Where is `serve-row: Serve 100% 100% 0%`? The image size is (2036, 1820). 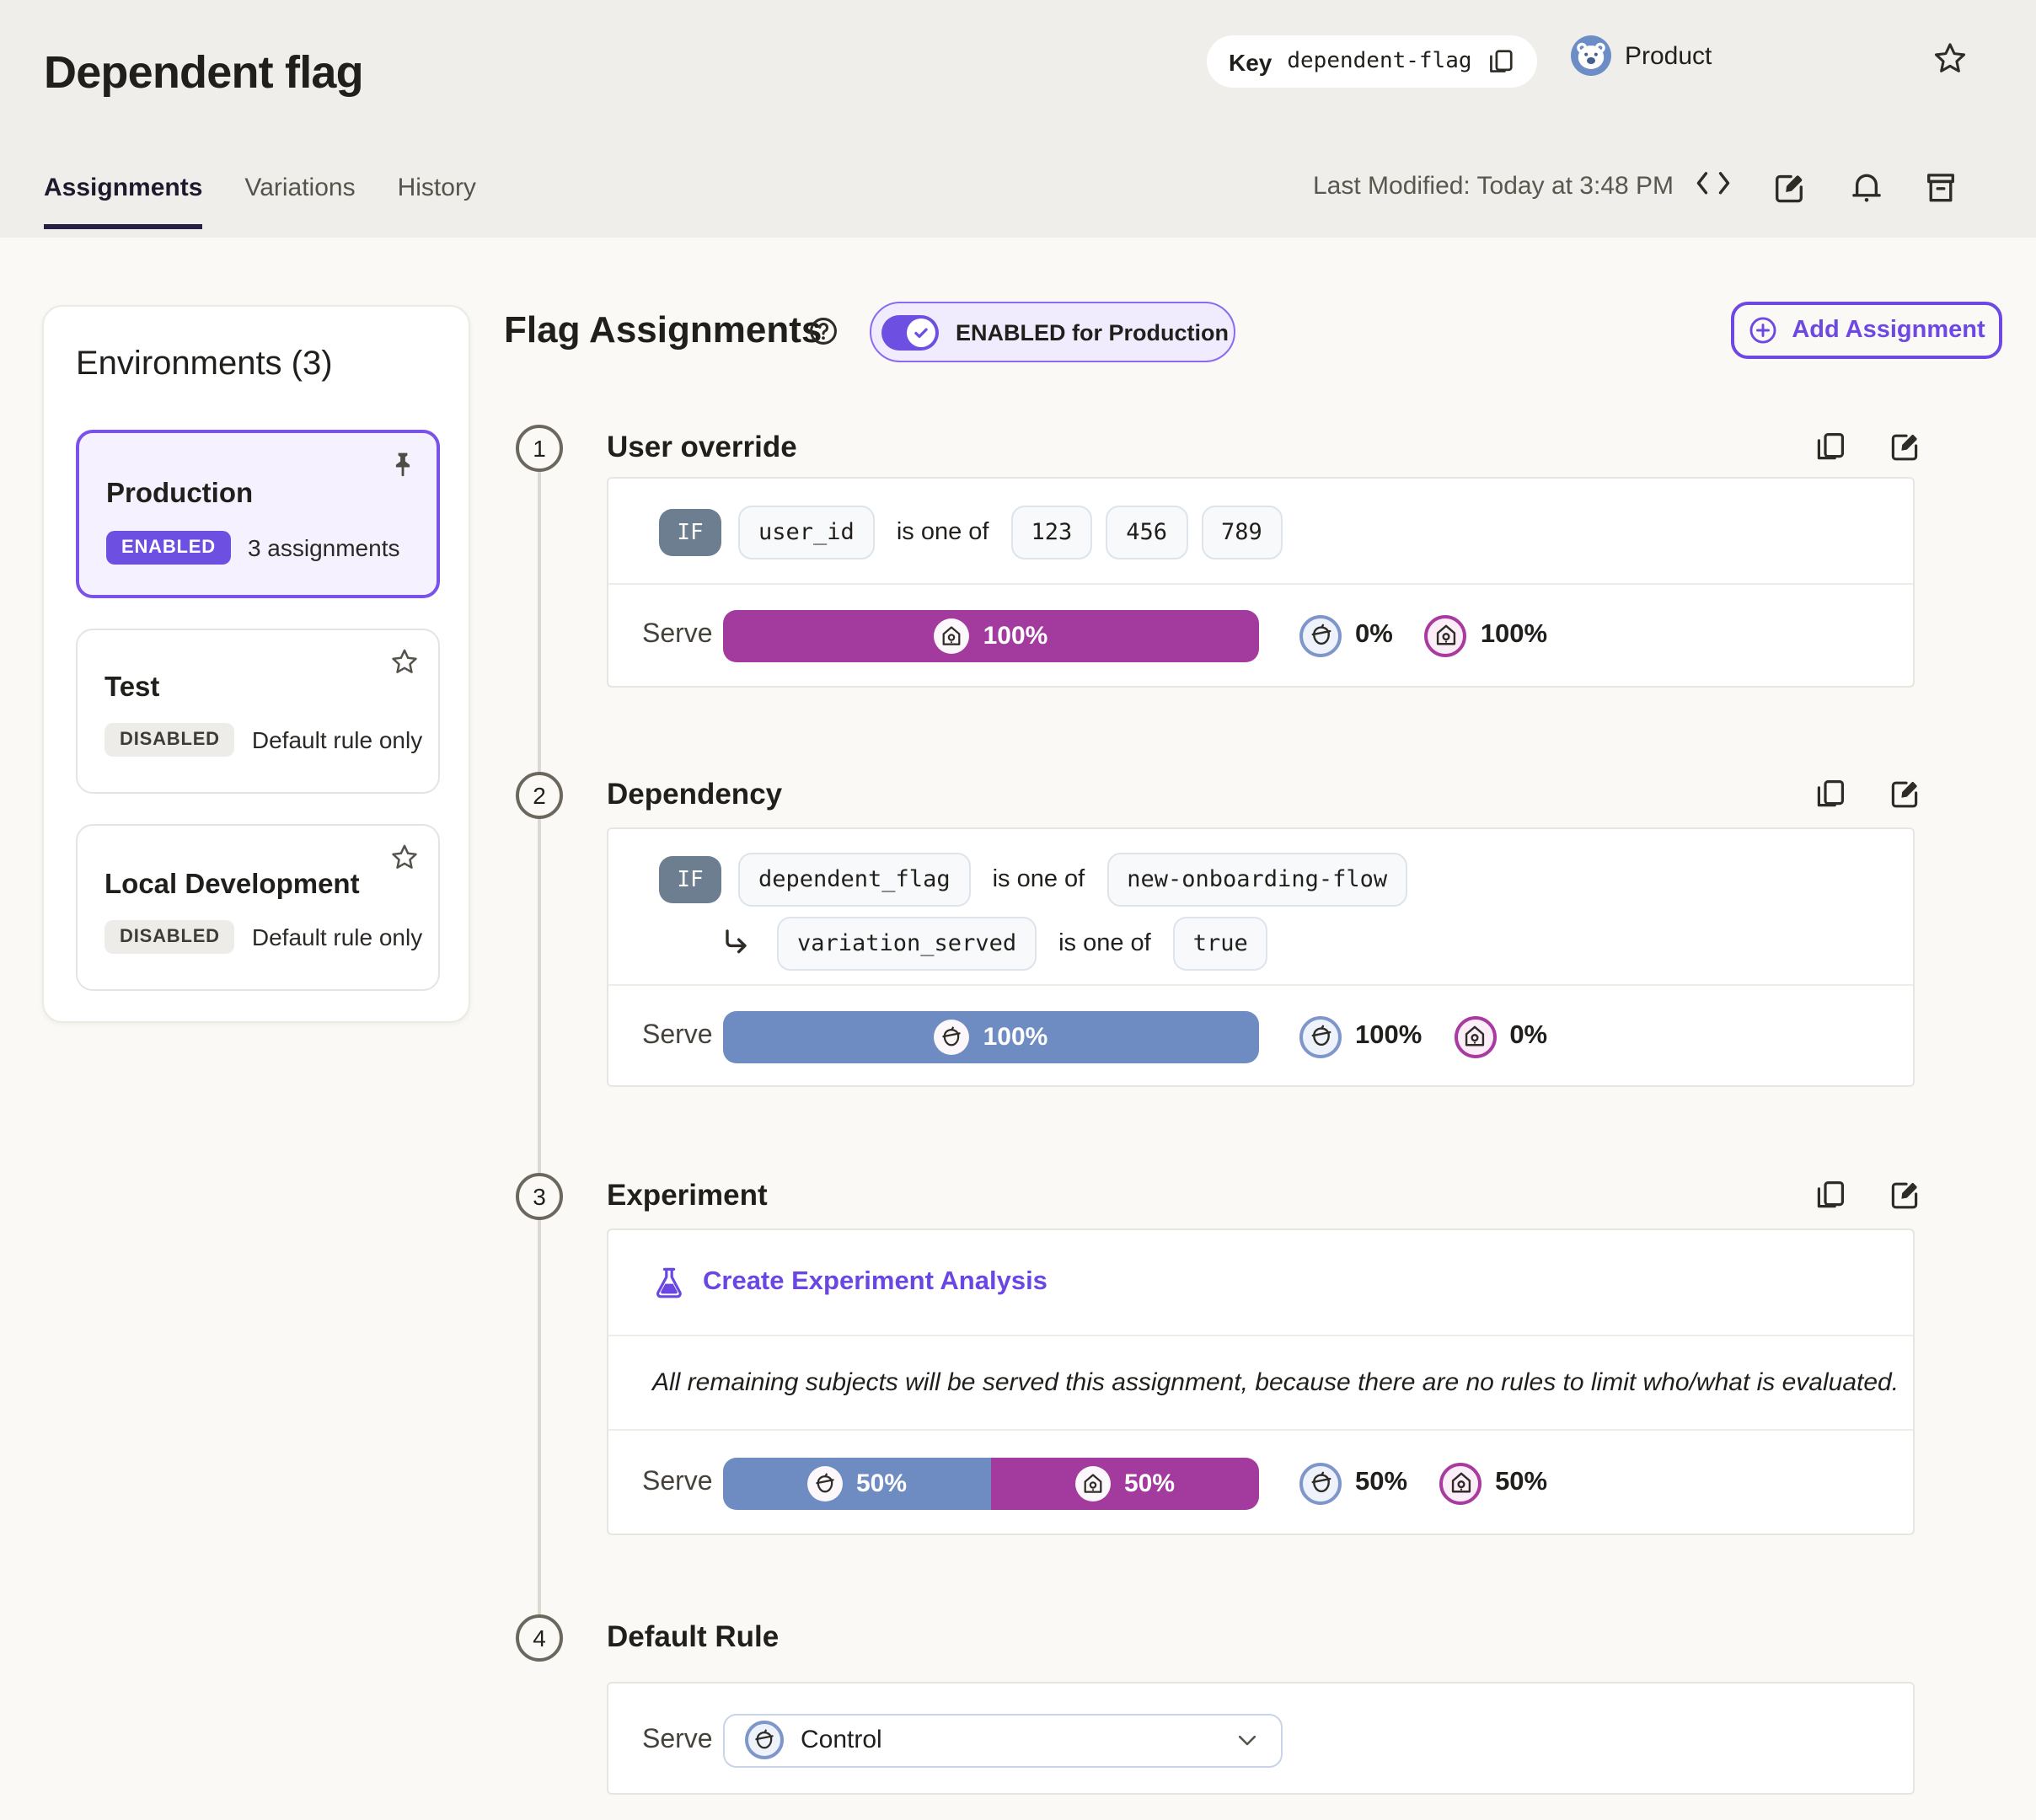 serve-row: Serve 100% 100% 0% is located at coordinates (1267, 1036).